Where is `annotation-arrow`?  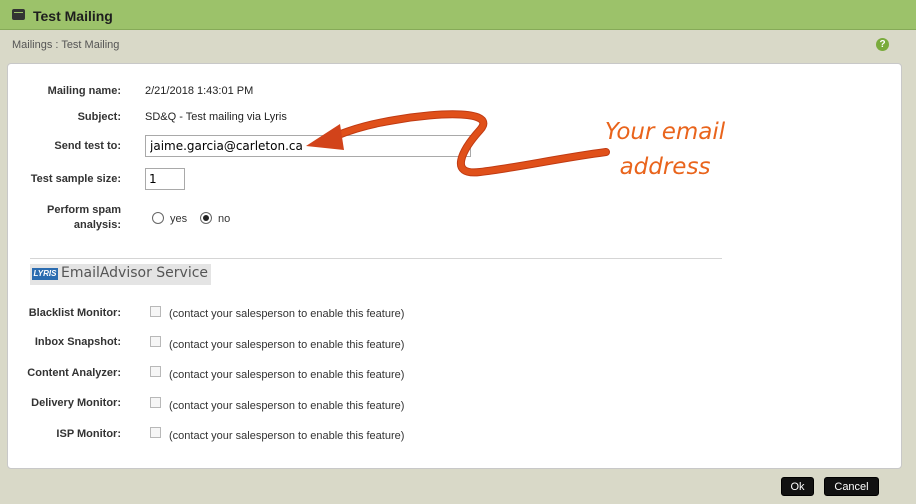 annotation-arrow is located at coordinates (458, 143).